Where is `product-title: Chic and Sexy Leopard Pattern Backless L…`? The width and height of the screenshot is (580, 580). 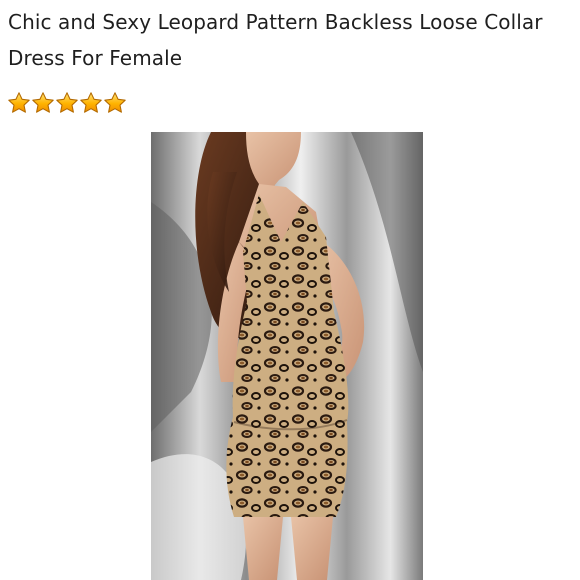
product-title: Chic and Sexy Leopard Pattern Backless L… is located at coordinates (275, 40).